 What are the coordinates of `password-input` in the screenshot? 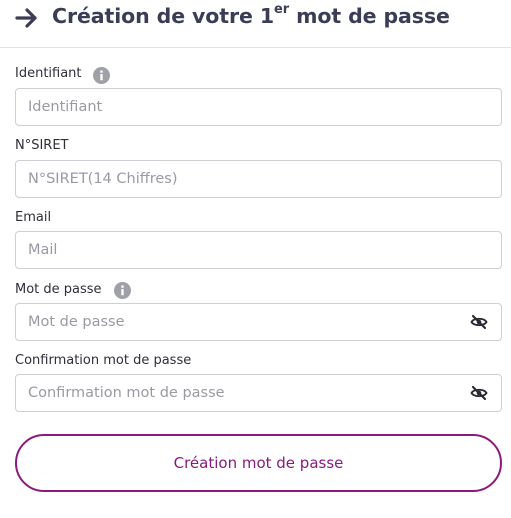 It's located at (248, 322).